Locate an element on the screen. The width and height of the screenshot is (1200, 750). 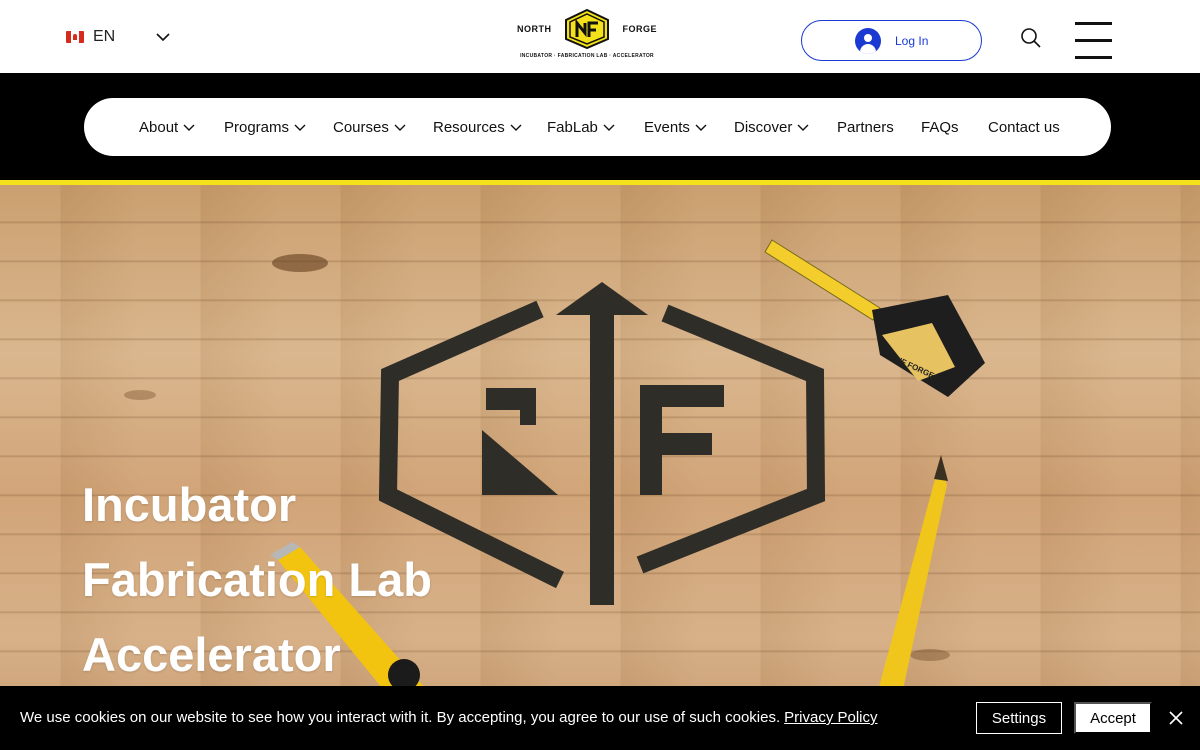
nav-item-label: About is located at coordinates (159, 127).